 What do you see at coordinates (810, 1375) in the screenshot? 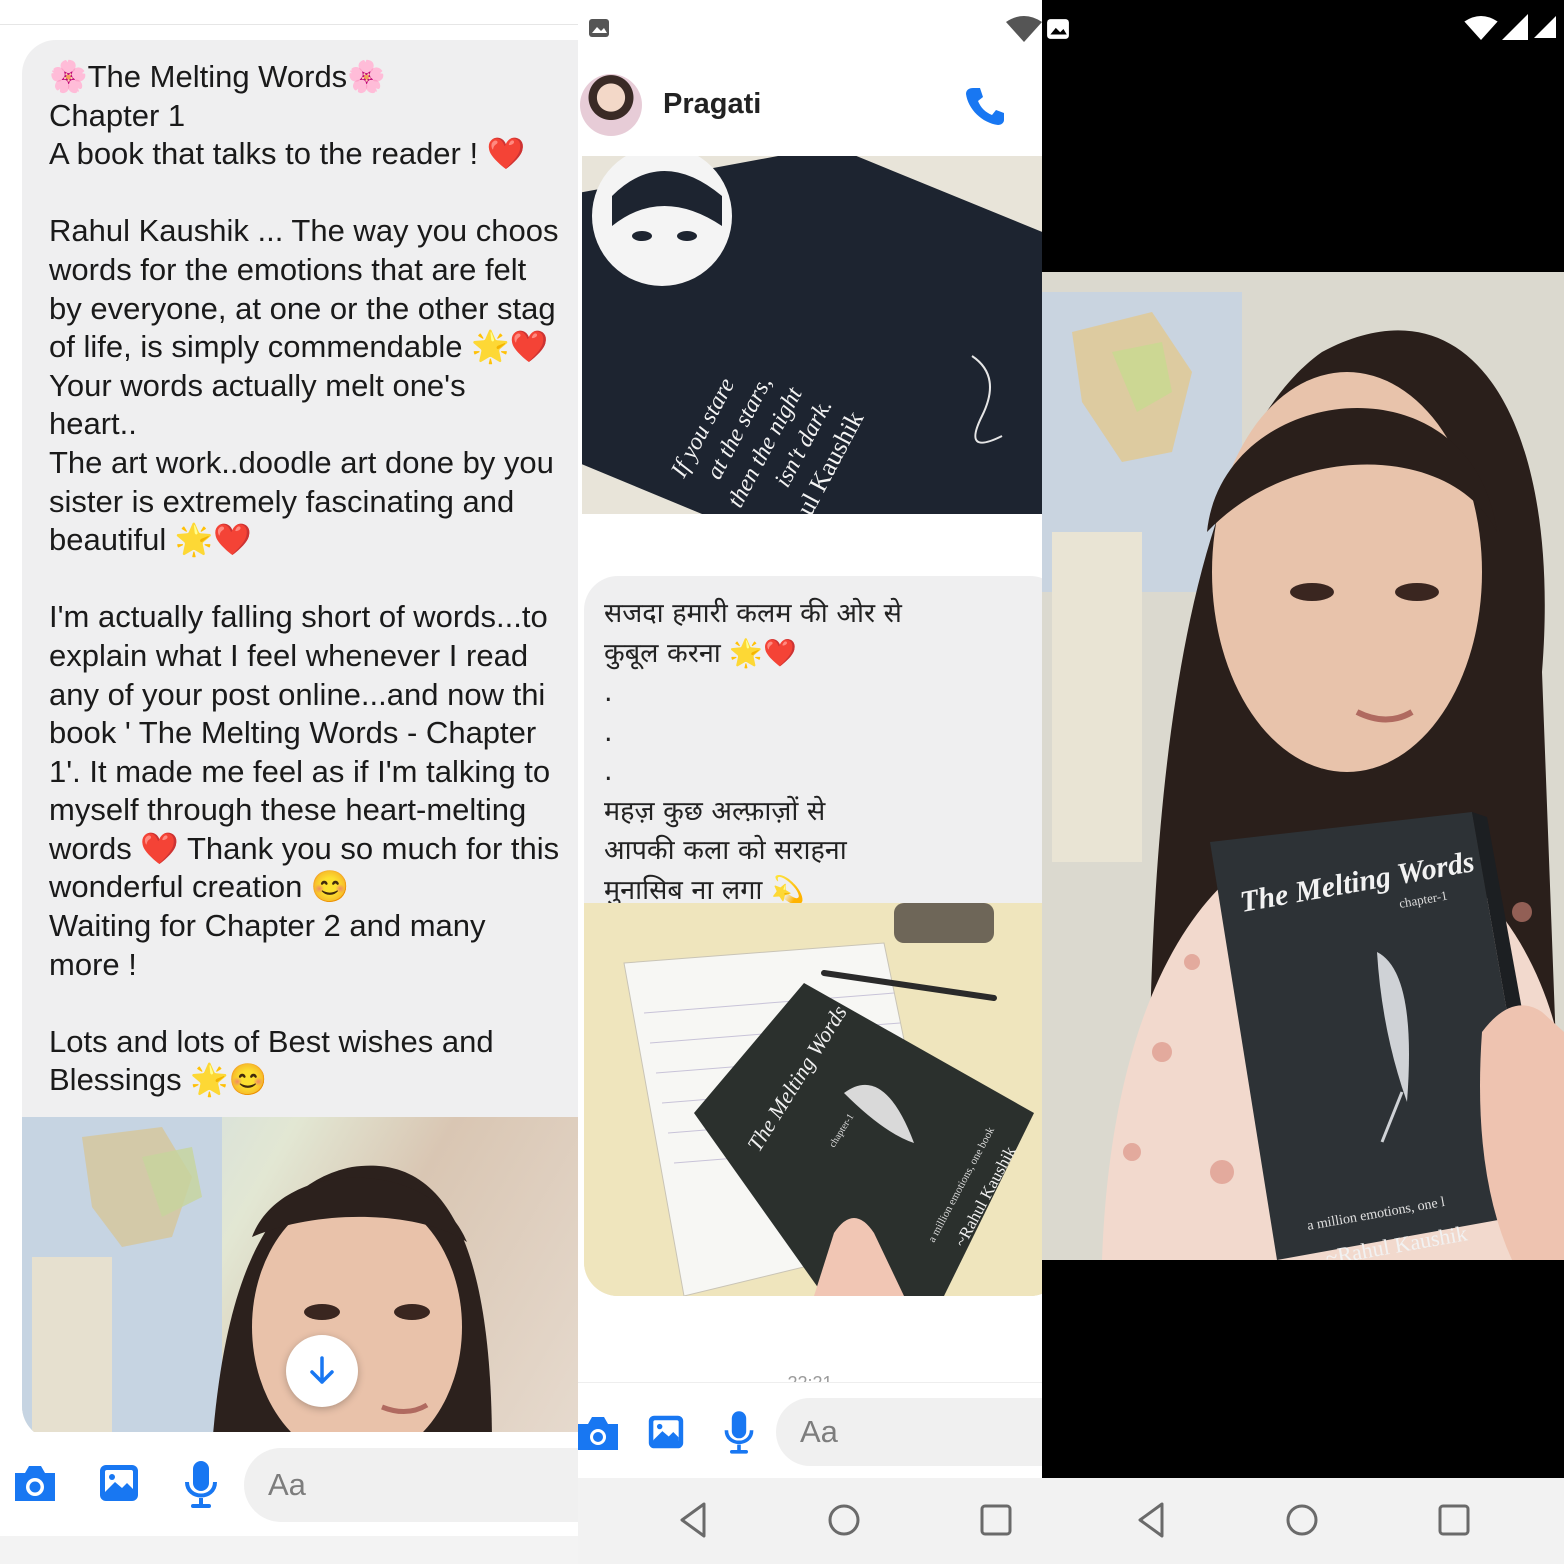
I see `message-timestamp: 22:21` at bounding box center [810, 1375].